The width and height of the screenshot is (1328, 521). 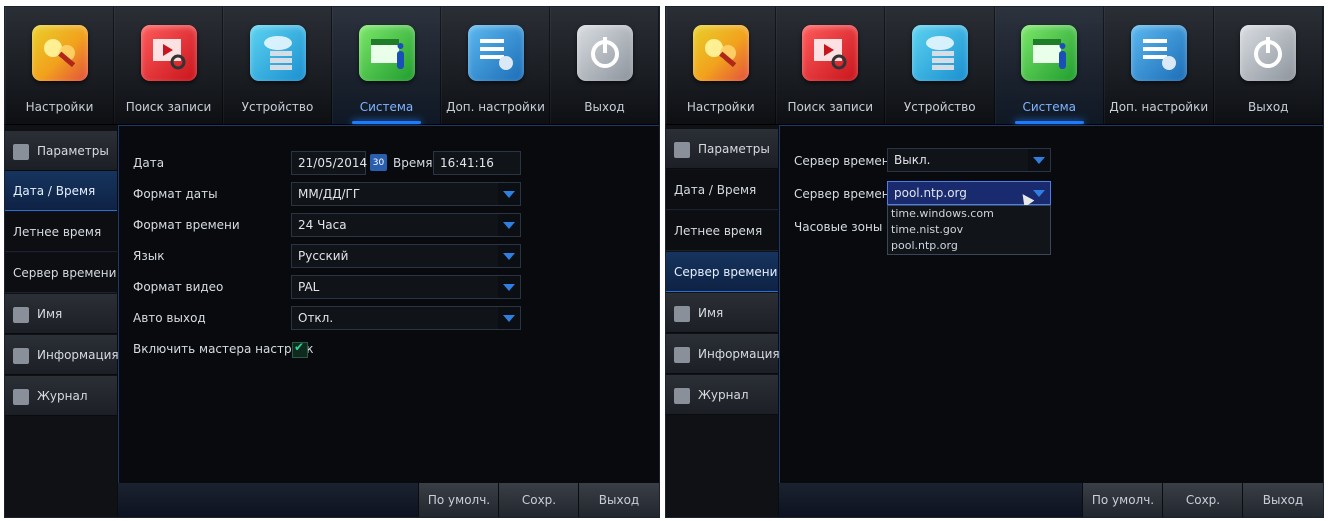 What do you see at coordinates (969, 246) in the screenshot?
I see `dropdown-option: pool.ntp.org` at bounding box center [969, 246].